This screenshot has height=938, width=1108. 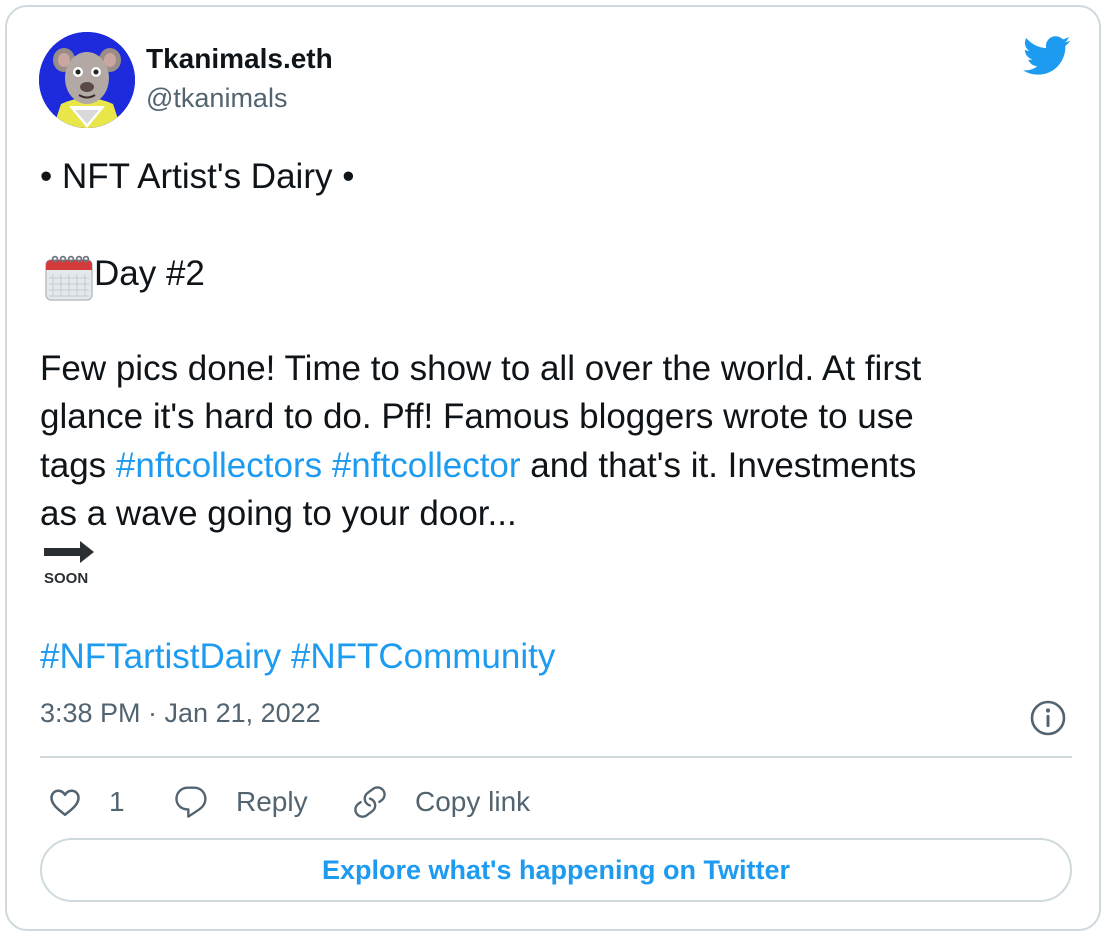 I want to click on info-icon, so click(x=1048, y=718).